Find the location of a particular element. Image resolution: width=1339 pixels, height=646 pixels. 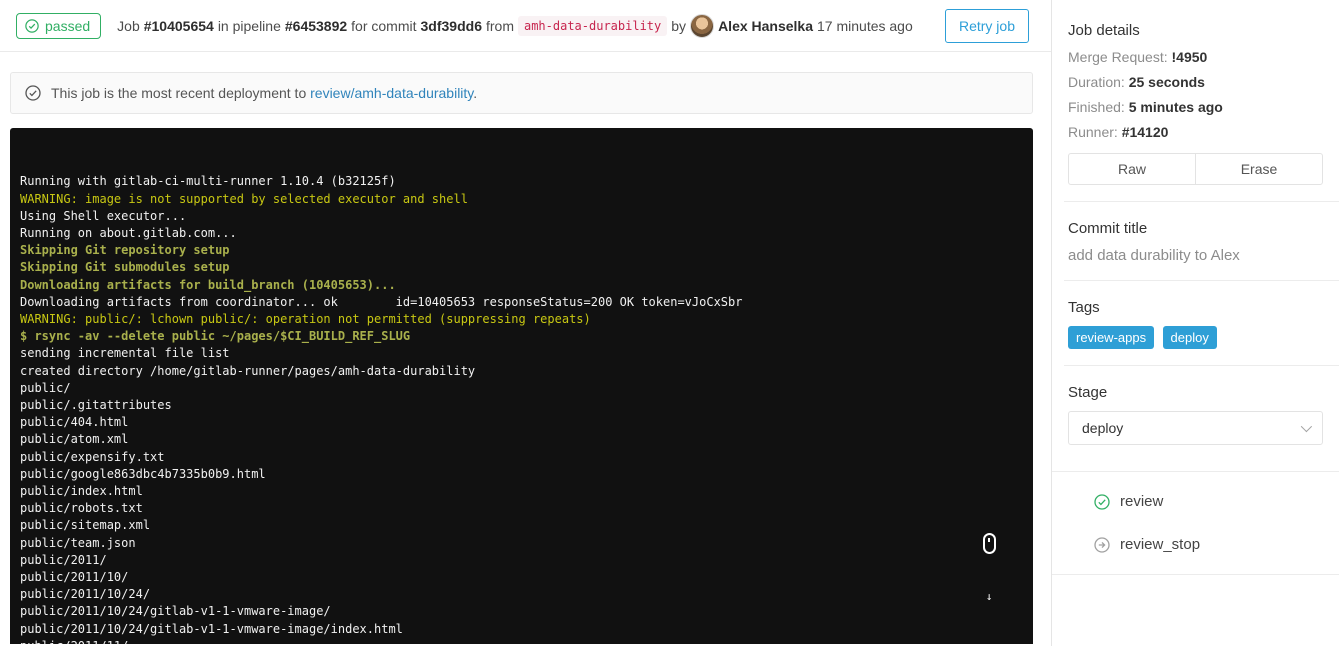

log-line: public/team.json is located at coordinates (78, 542).